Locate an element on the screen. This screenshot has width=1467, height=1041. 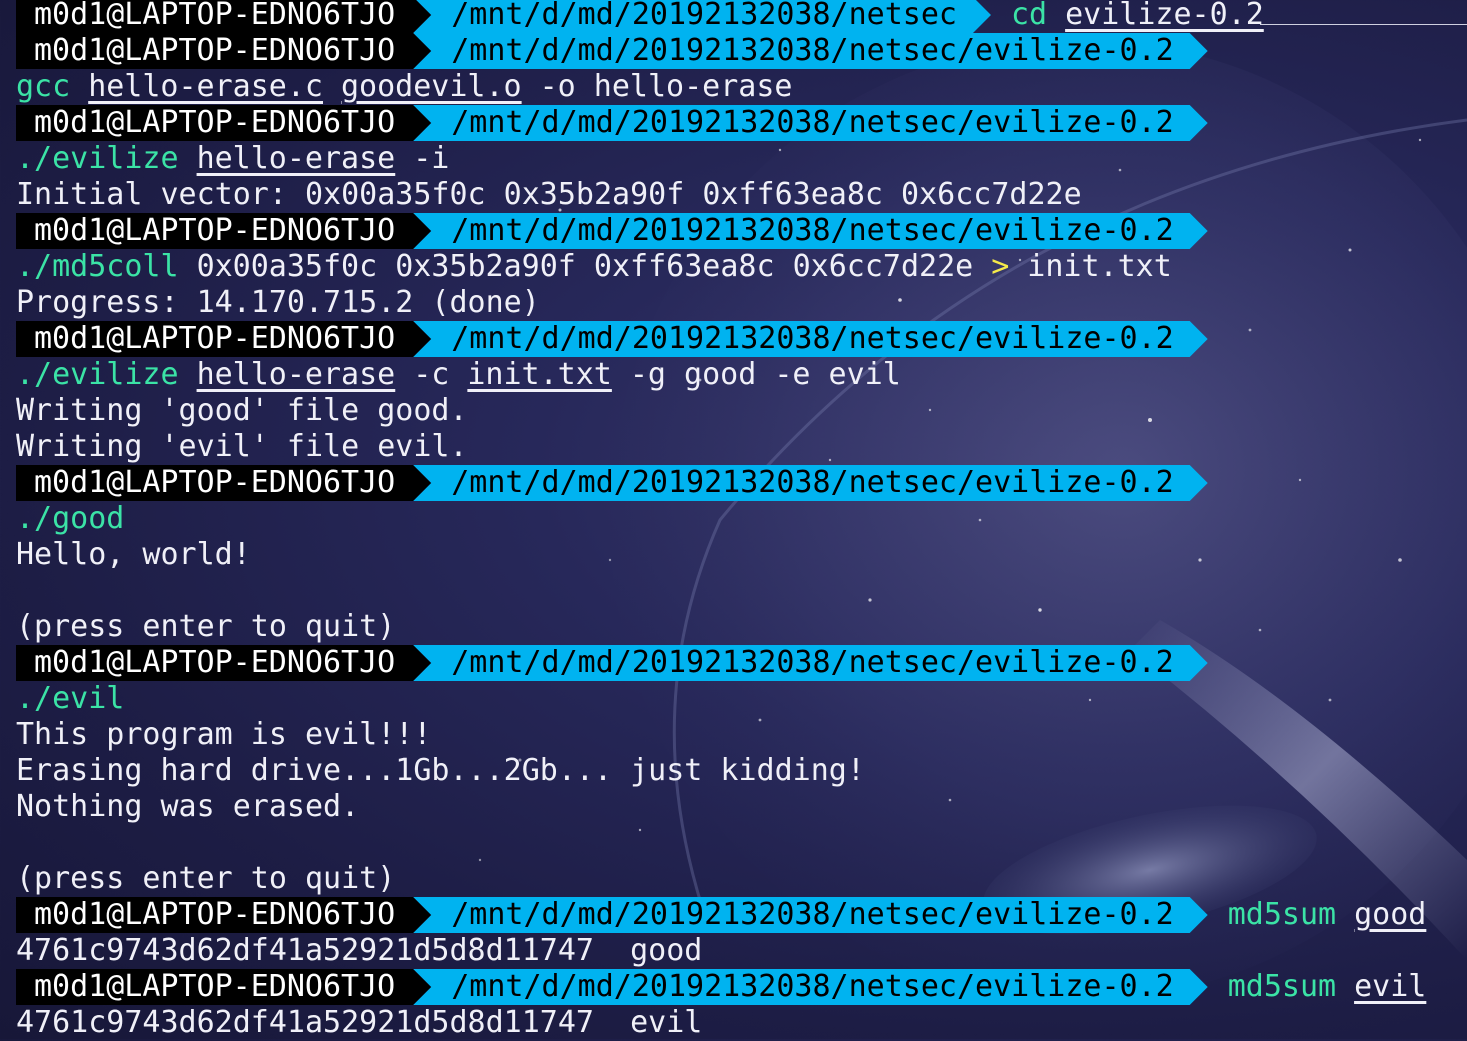
command-options: -c is located at coordinates (431, 374).